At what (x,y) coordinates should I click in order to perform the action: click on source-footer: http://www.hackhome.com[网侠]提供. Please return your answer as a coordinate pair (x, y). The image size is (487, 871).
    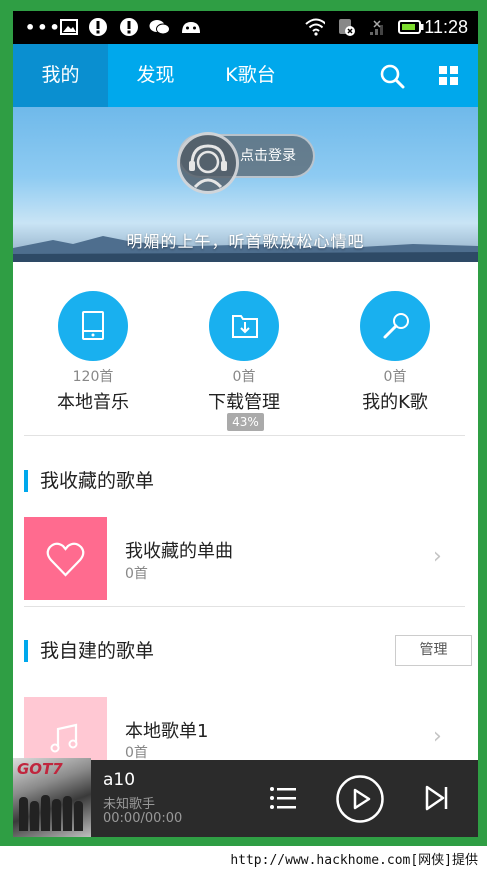
    Looking at the image, I should click on (243, 858).